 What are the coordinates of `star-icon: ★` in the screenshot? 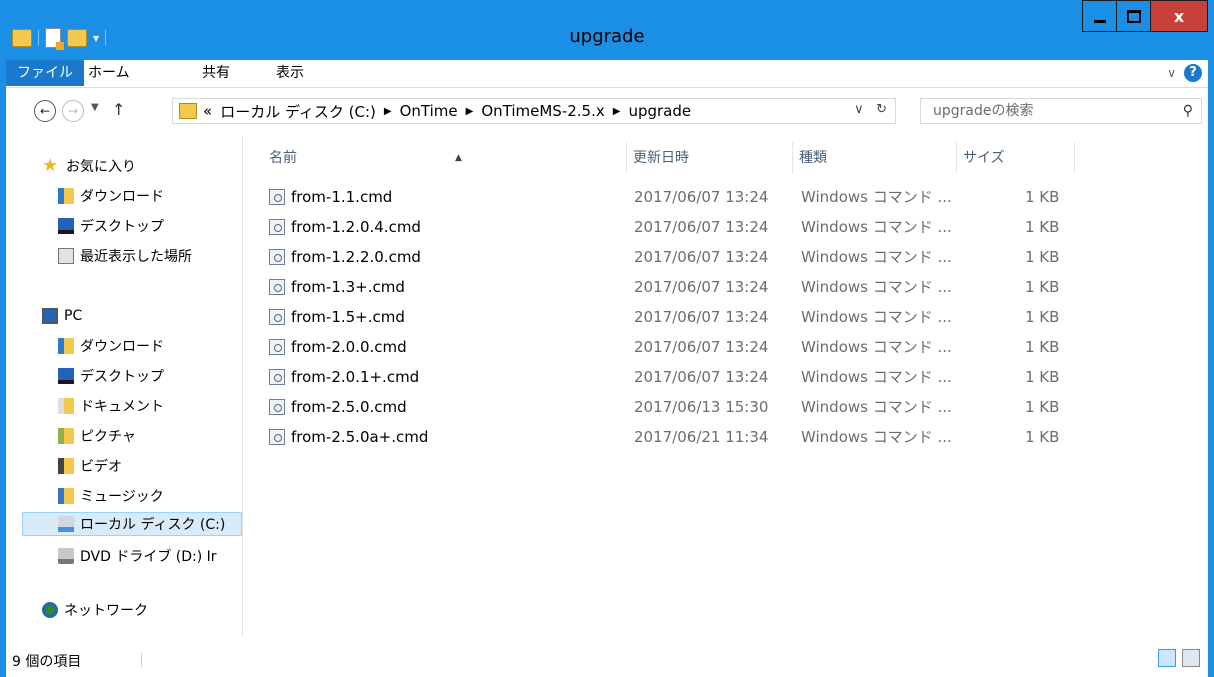 It's located at (50, 165).